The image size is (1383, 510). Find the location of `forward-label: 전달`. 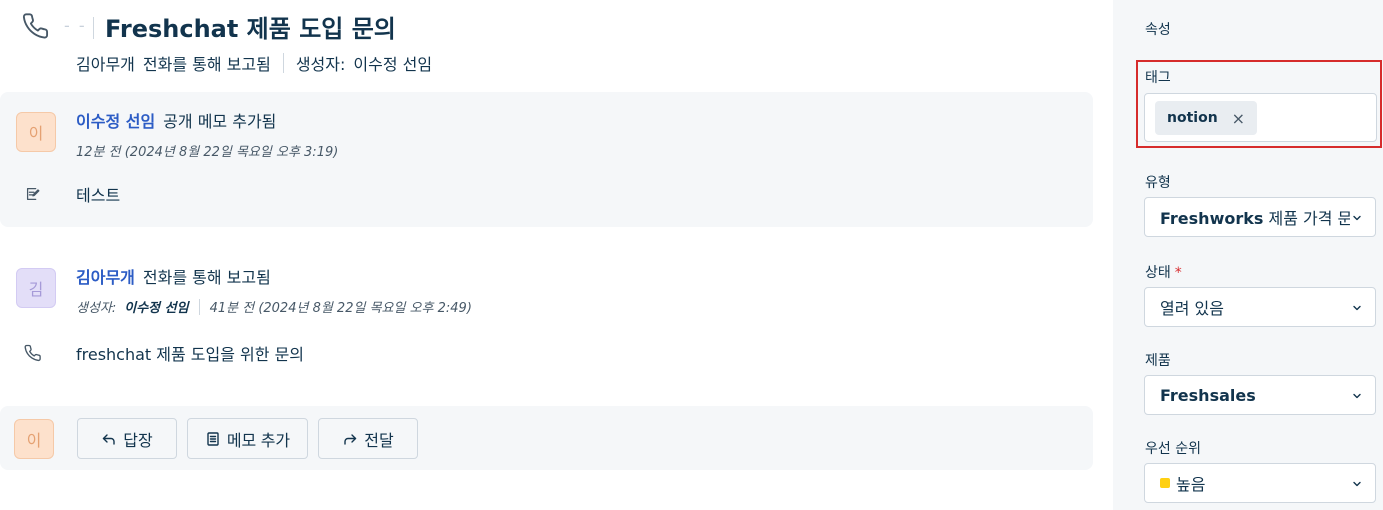

forward-label: 전달 is located at coordinates (379, 441).